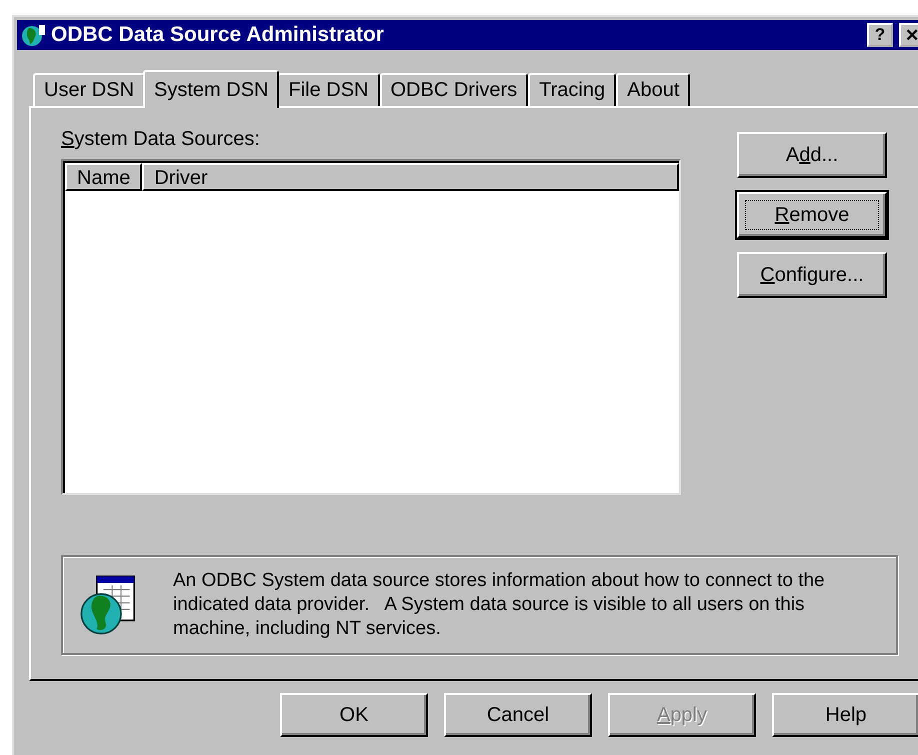 The width and height of the screenshot is (918, 755). What do you see at coordinates (518, 715) in the screenshot?
I see `dialog-button: Cancel` at bounding box center [518, 715].